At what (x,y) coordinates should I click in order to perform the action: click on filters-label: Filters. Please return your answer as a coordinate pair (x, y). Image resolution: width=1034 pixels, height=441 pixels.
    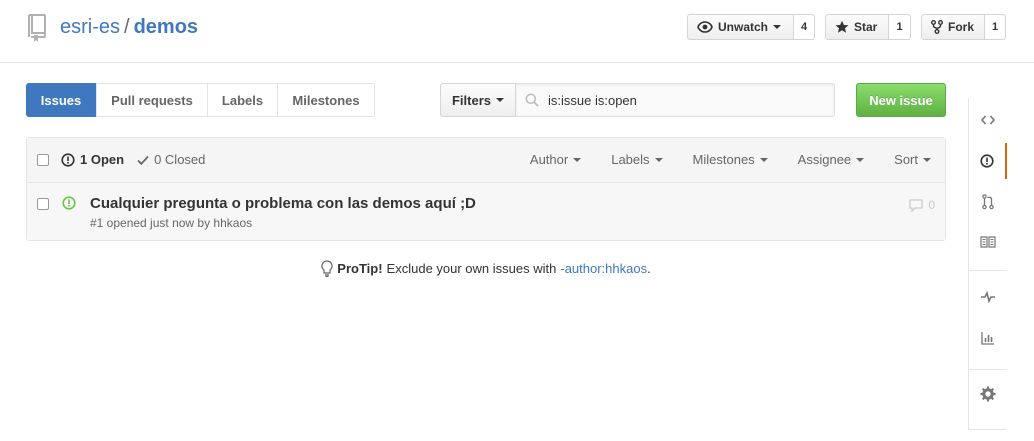
    Looking at the image, I should click on (471, 100).